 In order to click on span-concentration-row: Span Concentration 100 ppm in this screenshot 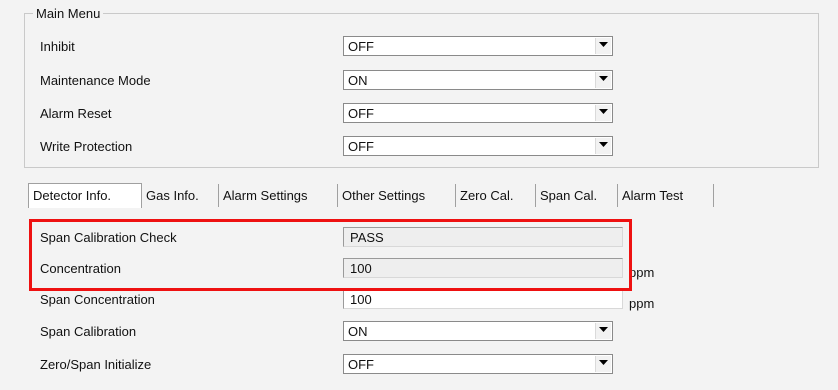, I will do `click(419, 300)`.